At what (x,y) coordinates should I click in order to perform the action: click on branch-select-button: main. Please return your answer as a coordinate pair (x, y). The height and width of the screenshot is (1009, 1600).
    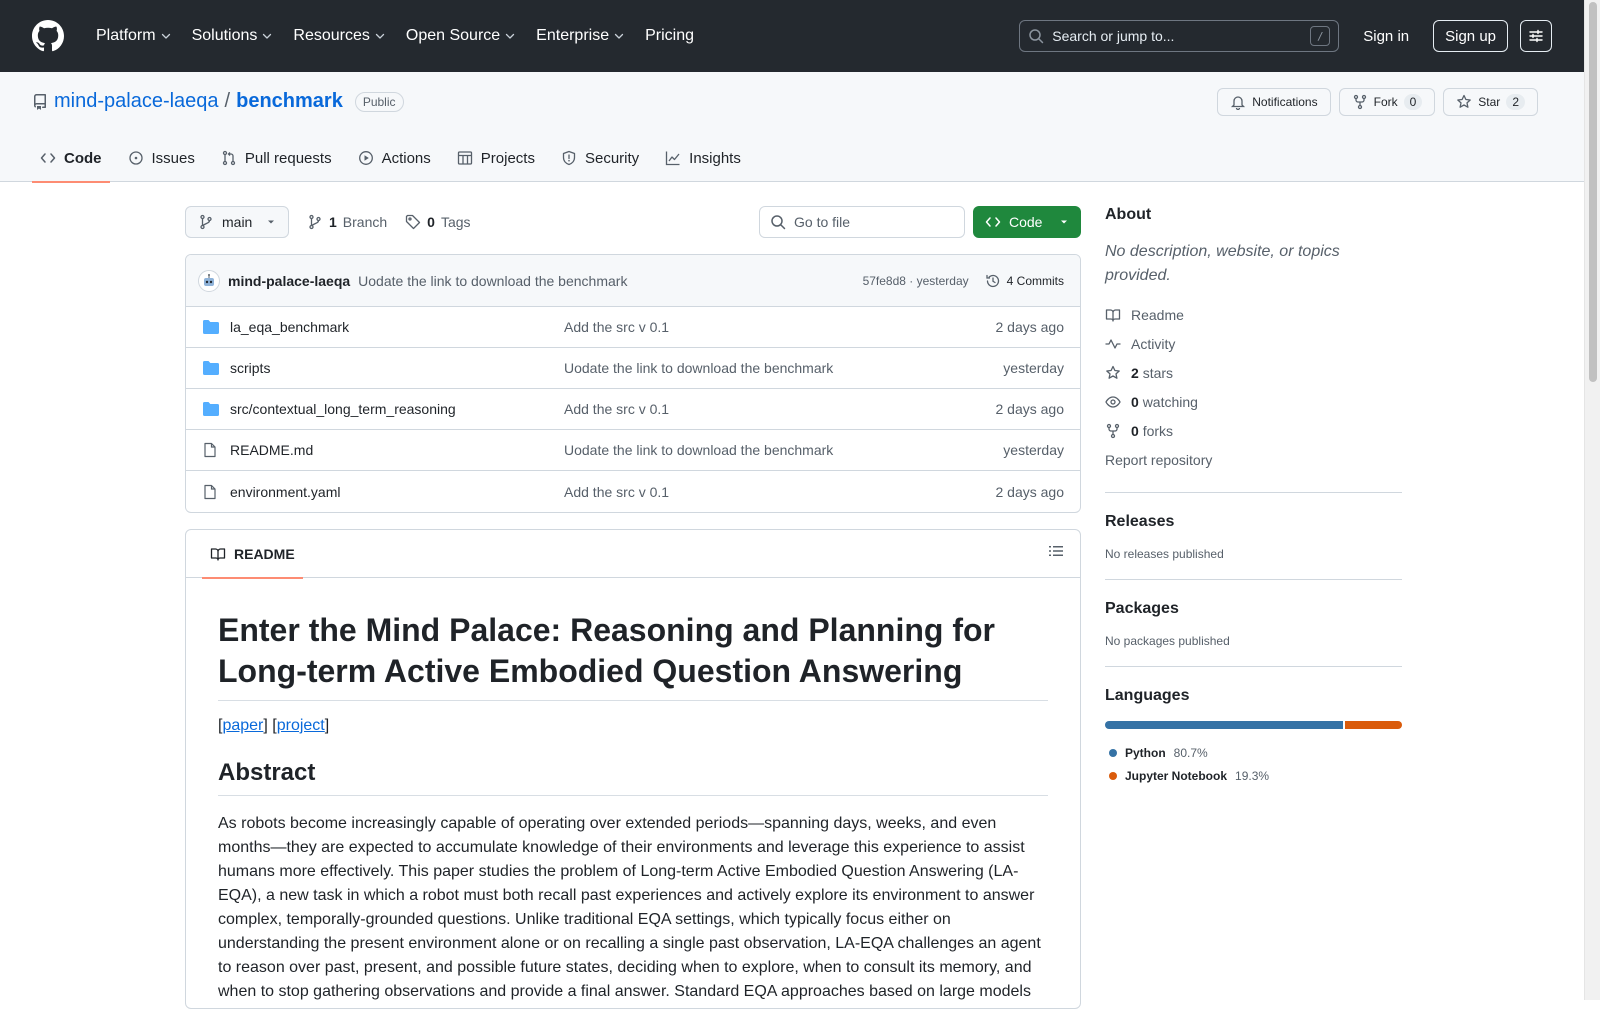
    Looking at the image, I should click on (237, 222).